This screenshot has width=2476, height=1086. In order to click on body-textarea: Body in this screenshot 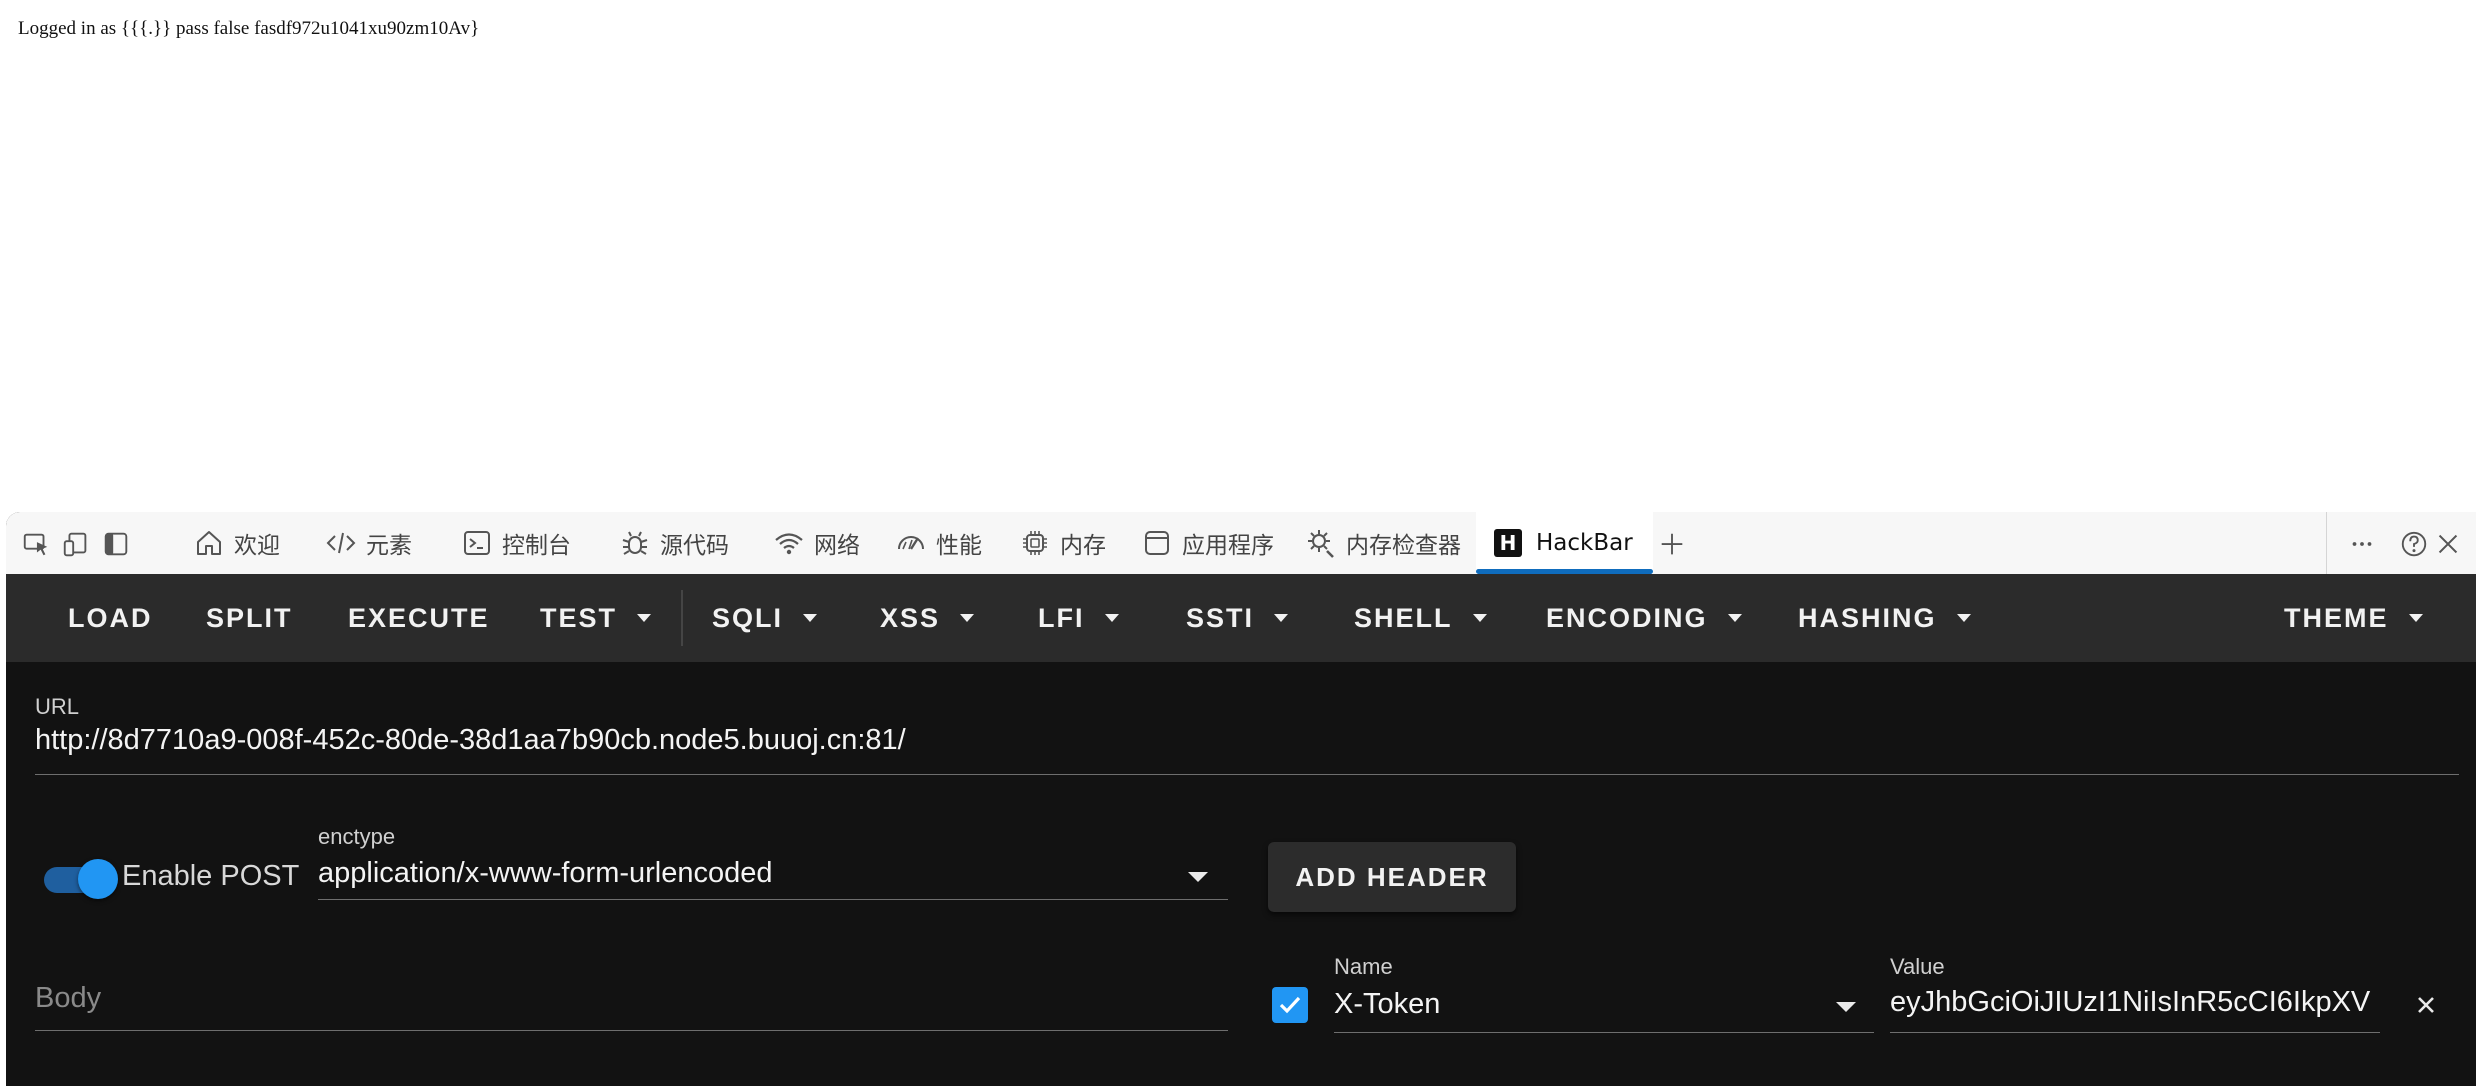, I will do `click(630, 998)`.